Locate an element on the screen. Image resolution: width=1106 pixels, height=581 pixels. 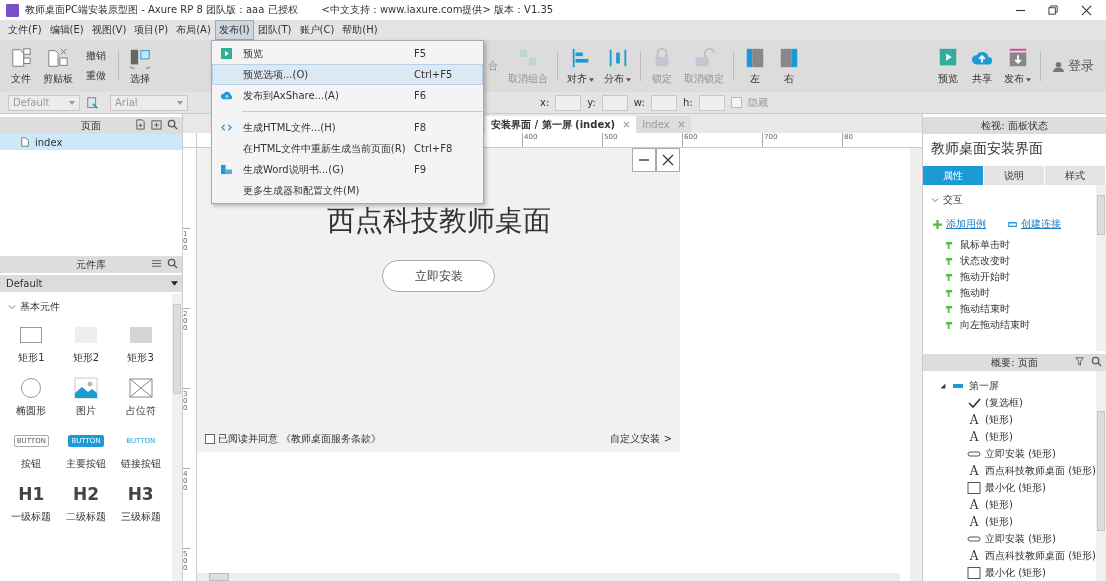
menu-item: 更多生成器和配置文件(M) is located at coordinates (347, 190).